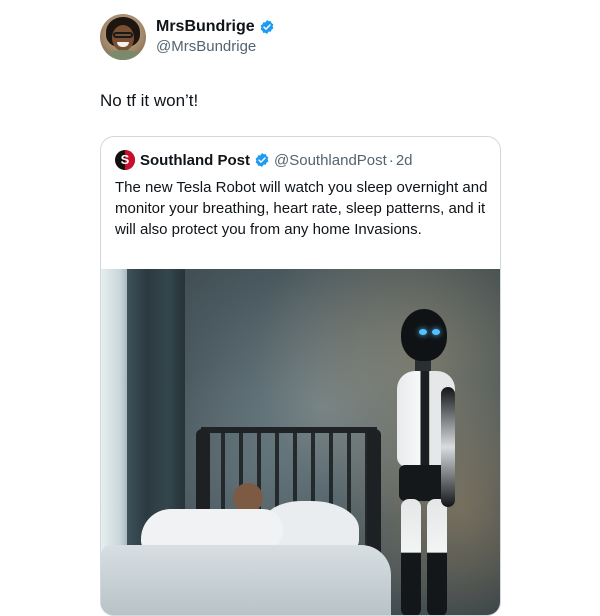  Describe the element at coordinates (448, 447) in the screenshot. I see `robot-arm` at that location.